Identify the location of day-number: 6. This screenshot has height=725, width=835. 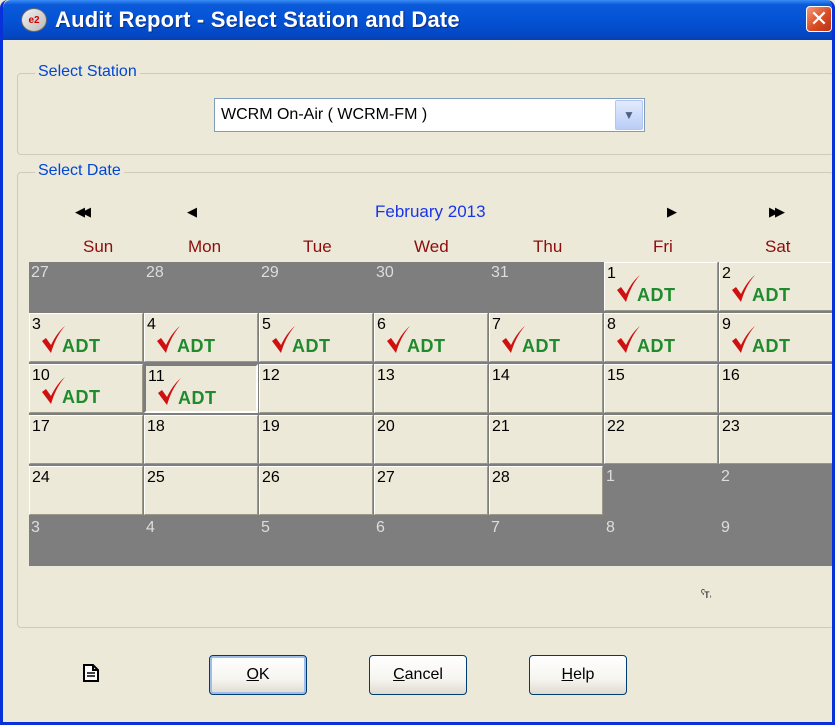
(380, 527).